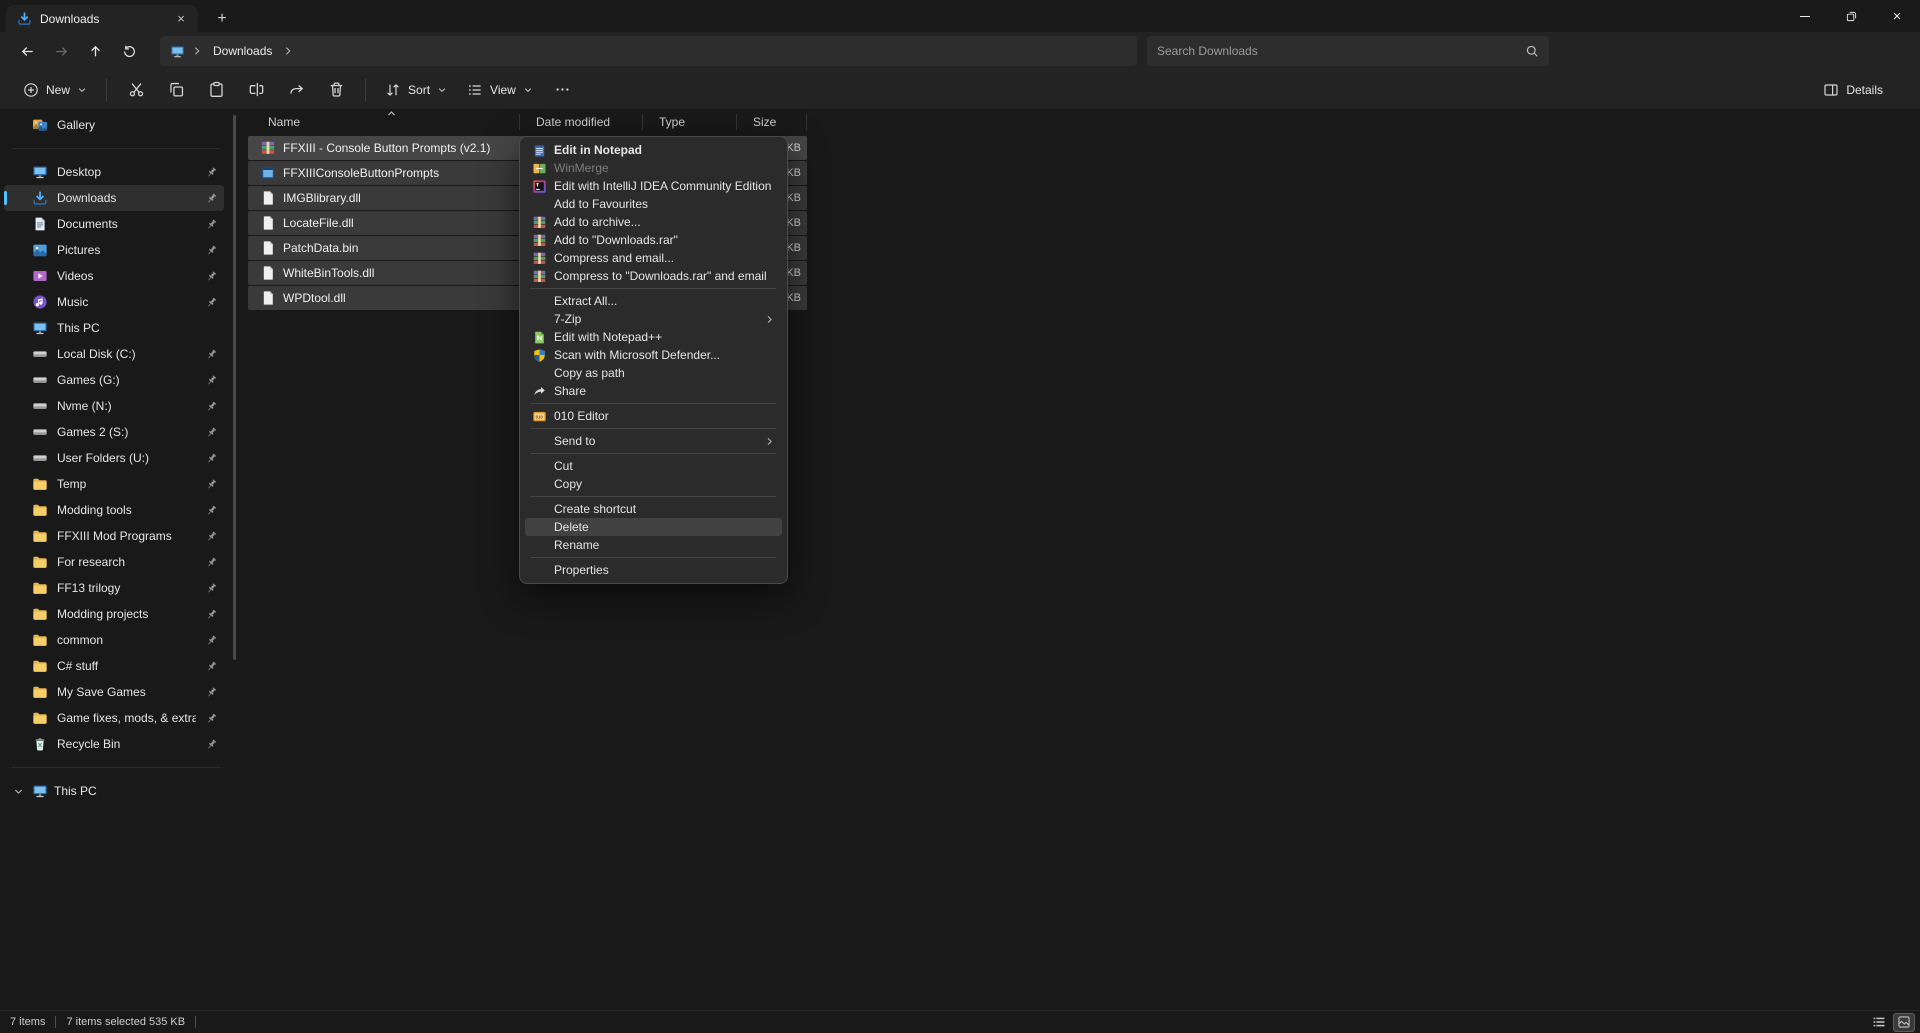 The height and width of the screenshot is (1033, 1920). What do you see at coordinates (648, 51) in the screenshot?
I see `address-bar: Downloads` at bounding box center [648, 51].